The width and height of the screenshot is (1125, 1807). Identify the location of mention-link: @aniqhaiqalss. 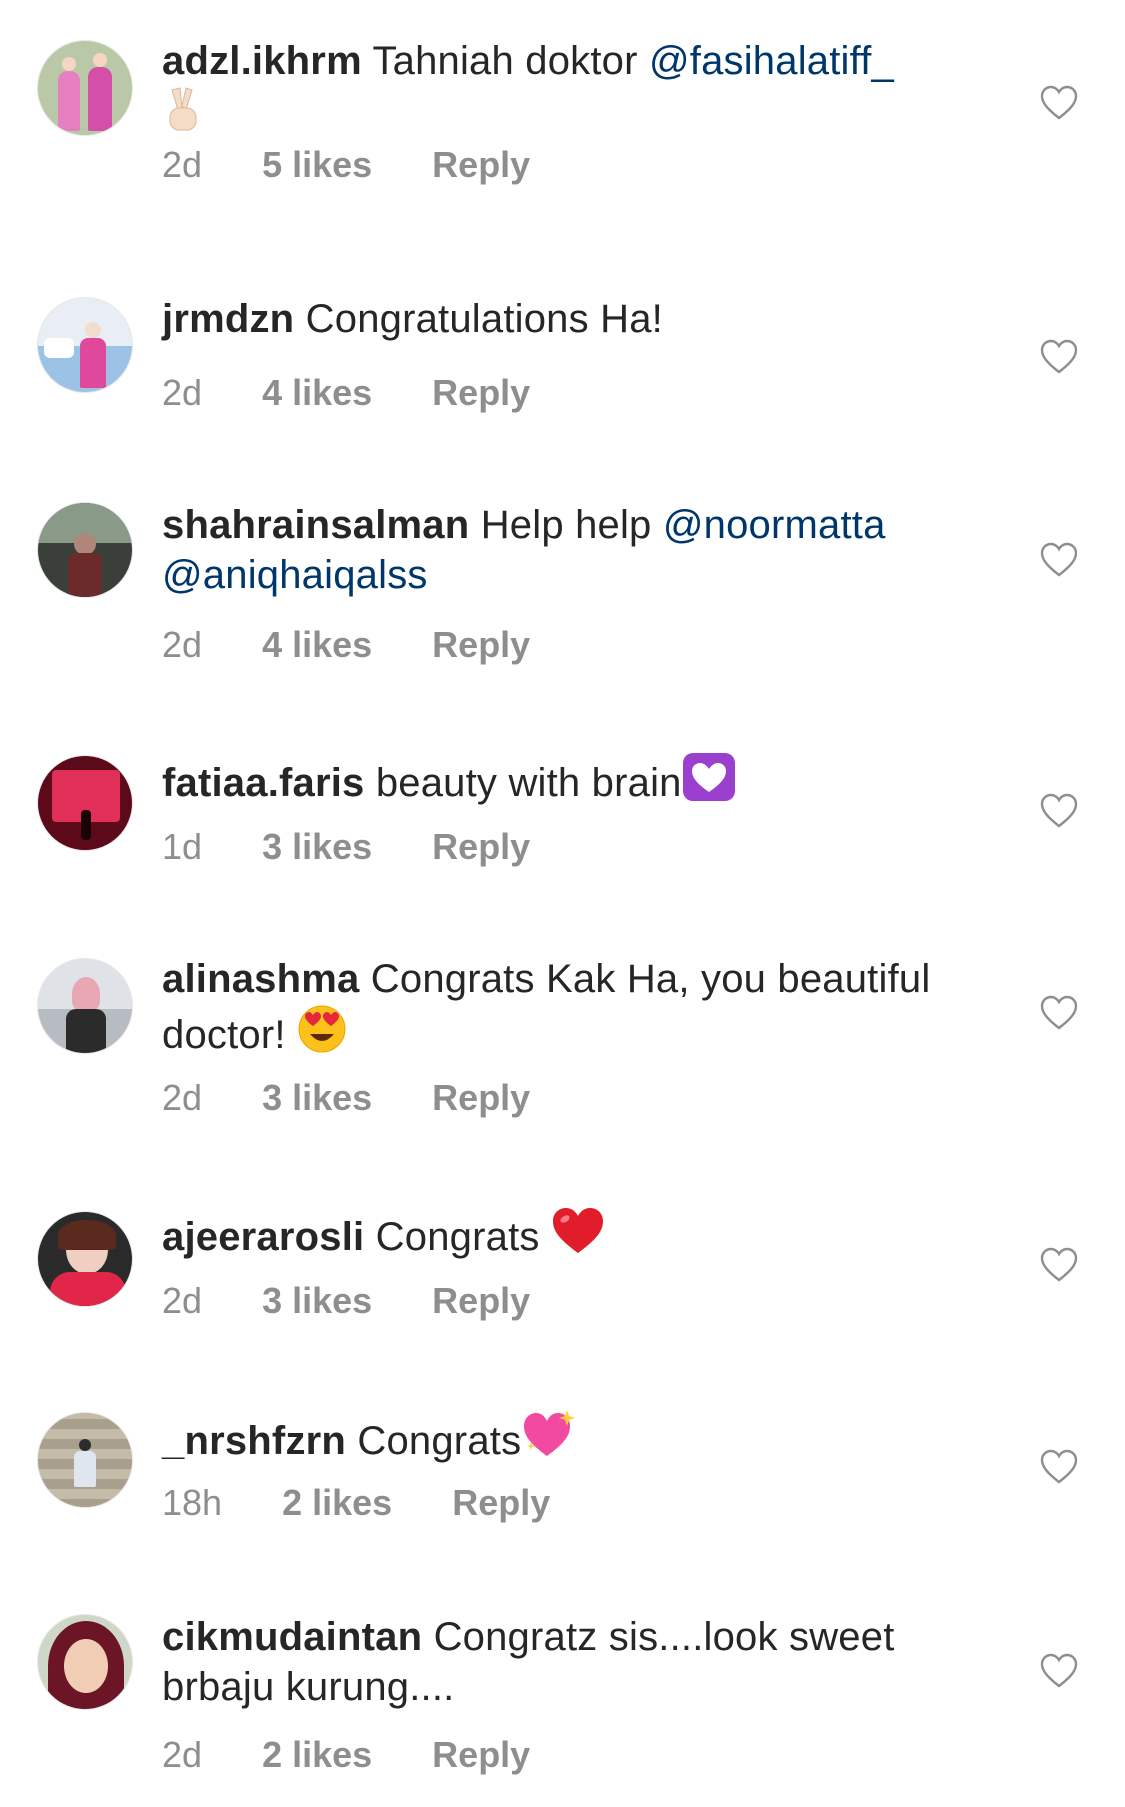
(295, 575).